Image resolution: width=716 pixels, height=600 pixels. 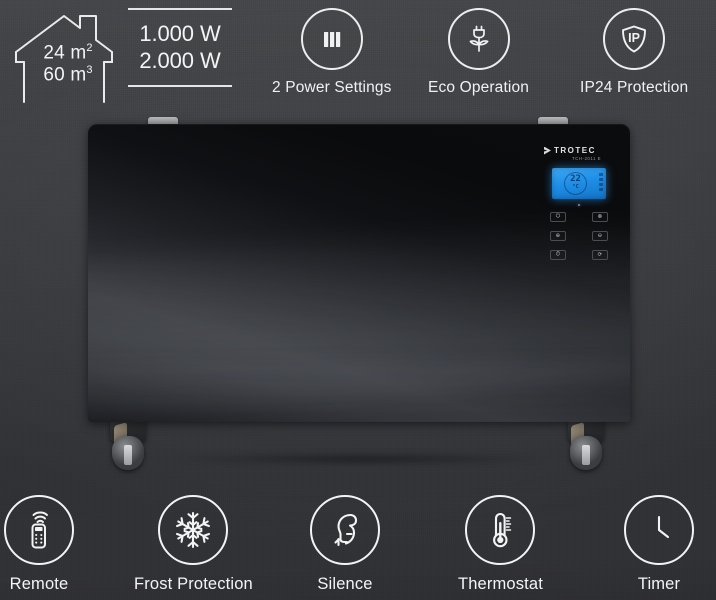 What do you see at coordinates (575, 179) in the screenshot?
I see `lcd-temperature-value: 22` at bounding box center [575, 179].